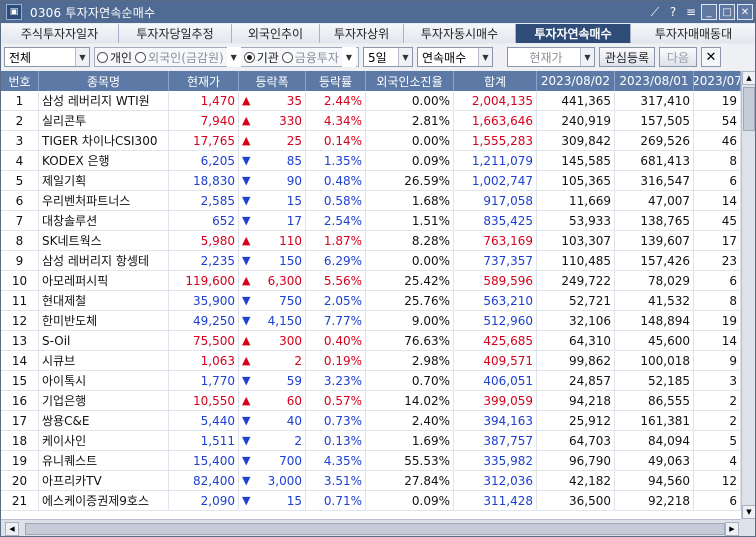 Image resolution: width=756 pixels, height=537 pixels. What do you see at coordinates (336, 400) in the screenshot?
I see `cell-rate: 0.57%` at bounding box center [336, 400].